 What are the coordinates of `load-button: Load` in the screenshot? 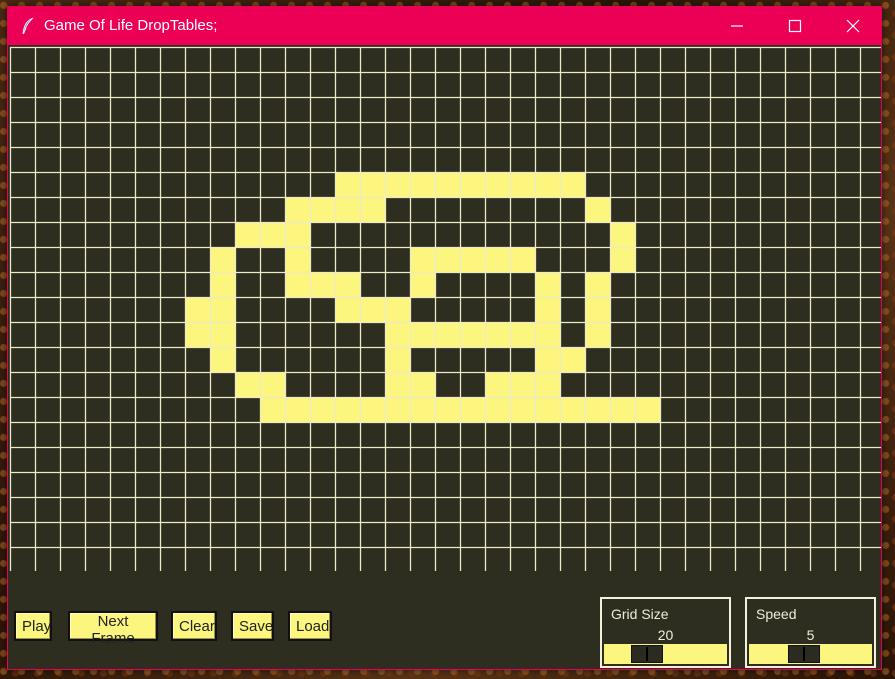 It's located at (310, 626).